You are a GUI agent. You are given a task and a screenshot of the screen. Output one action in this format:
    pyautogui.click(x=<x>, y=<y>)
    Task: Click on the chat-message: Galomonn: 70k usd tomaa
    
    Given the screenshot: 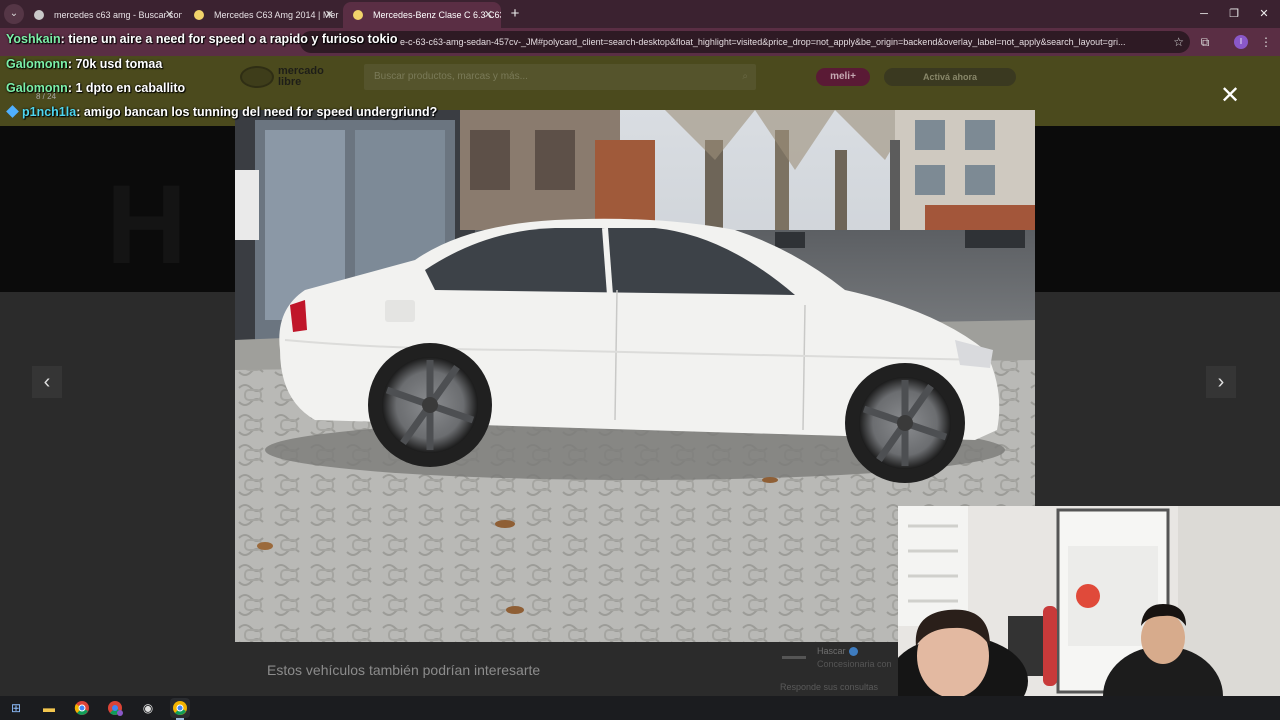 What is the action you would take?
    pyautogui.click(x=84, y=64)
    